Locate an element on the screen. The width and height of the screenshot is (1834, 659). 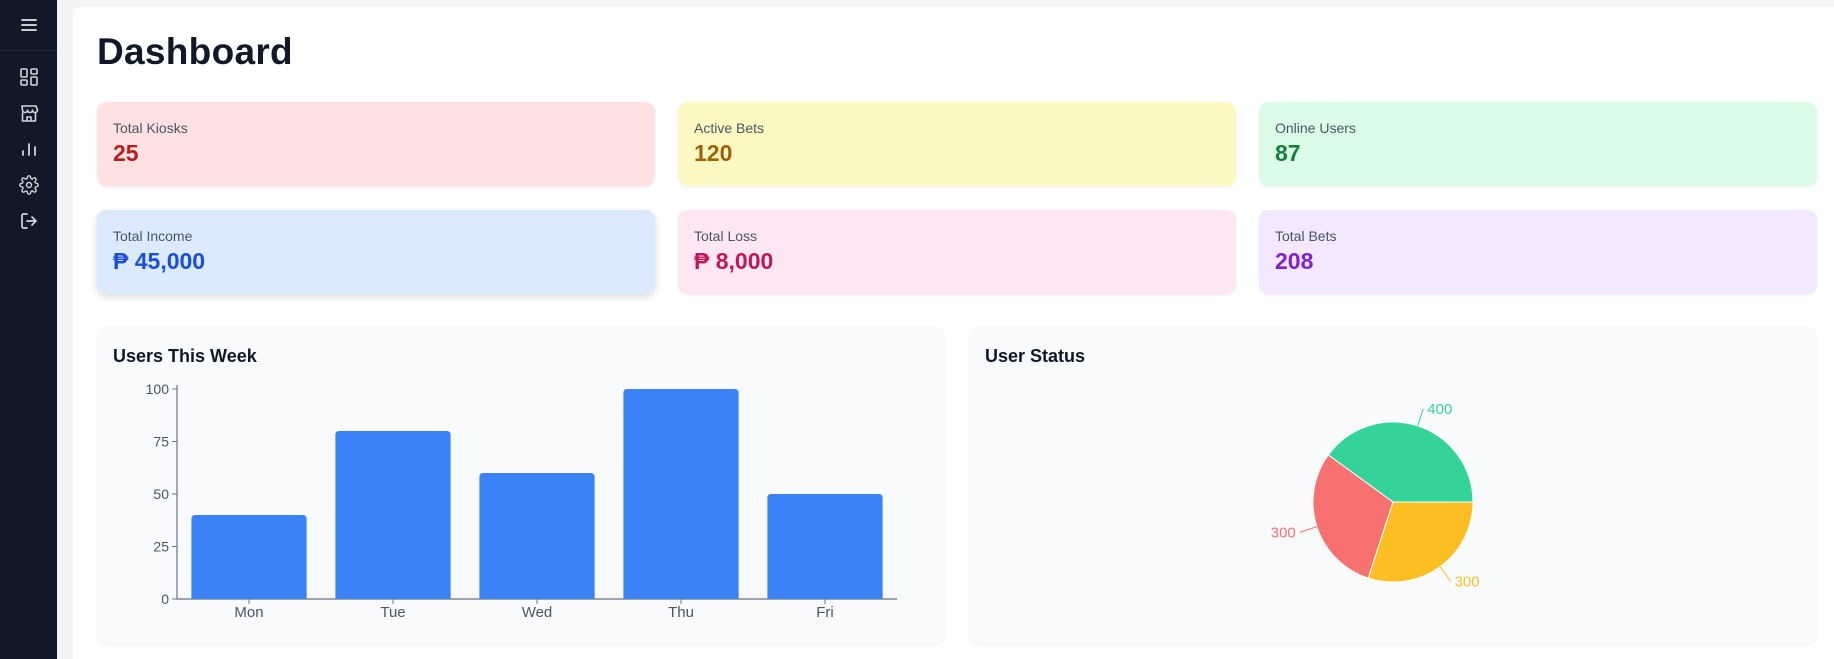
x-tick-label: Fri is located at coordinates (825, 612).